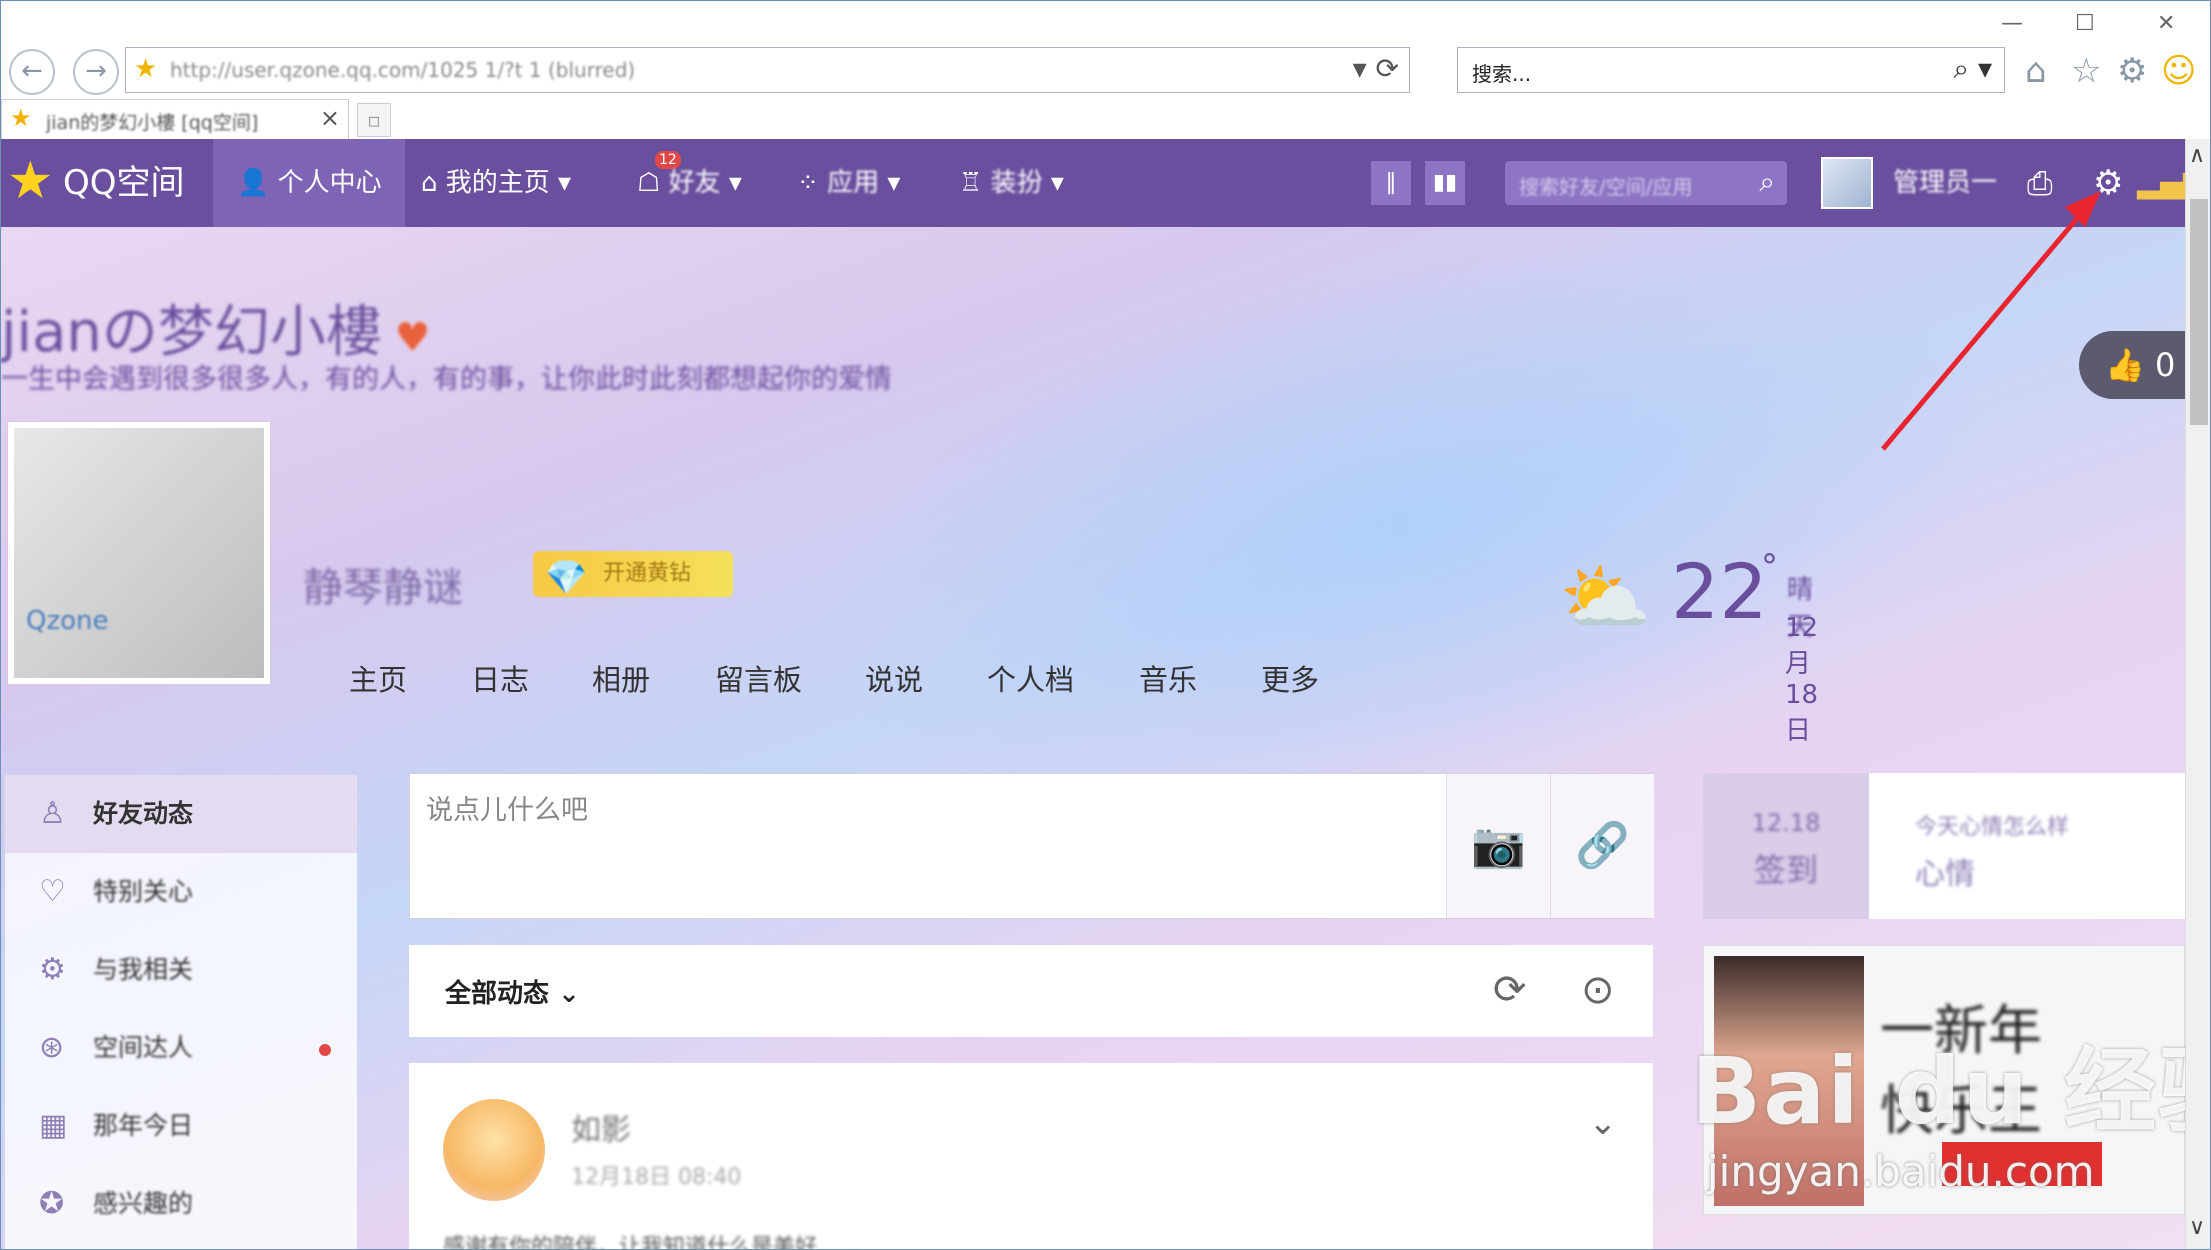 The width and height of the screenshot is (2211, 1250). I want to click on friends-icon: ☖, so click(649, 183).